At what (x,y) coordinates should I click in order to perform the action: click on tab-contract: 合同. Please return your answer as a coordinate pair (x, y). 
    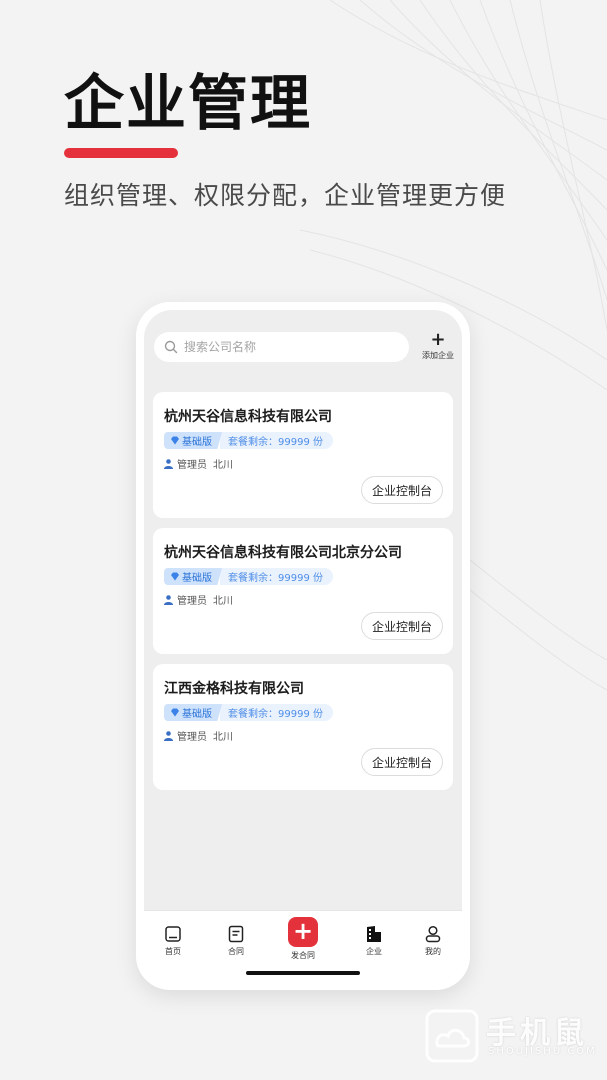
    Looking at the image, I should click on (236, 941).